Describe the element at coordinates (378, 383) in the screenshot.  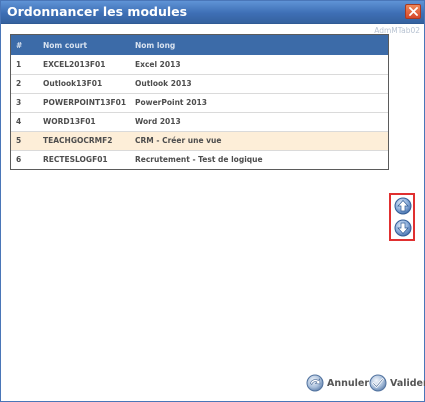
I see `checkmark-icon` at that location.